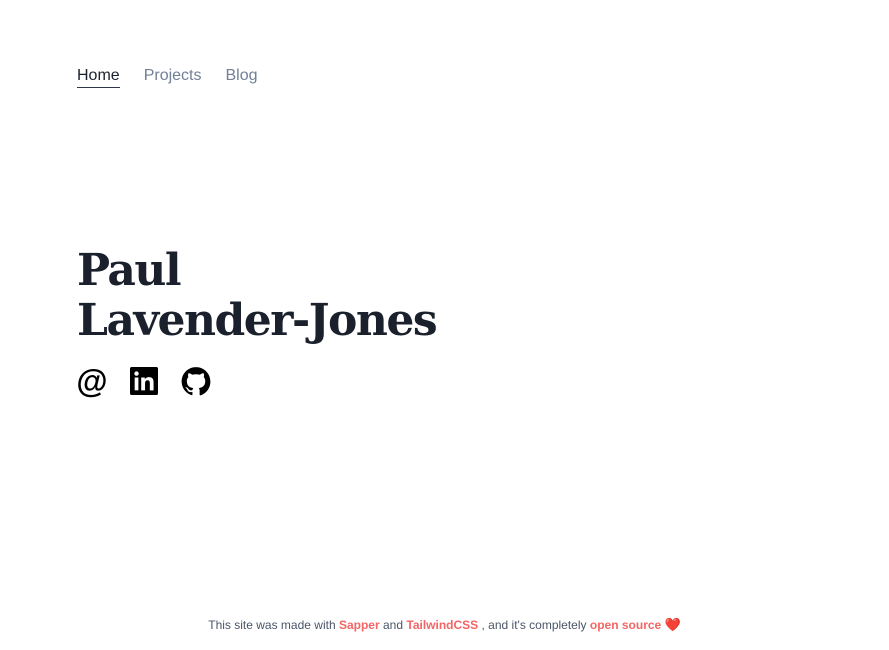 The image size is (889, 650). I want to click on sapper-link: Sapper, so click(359, 625).